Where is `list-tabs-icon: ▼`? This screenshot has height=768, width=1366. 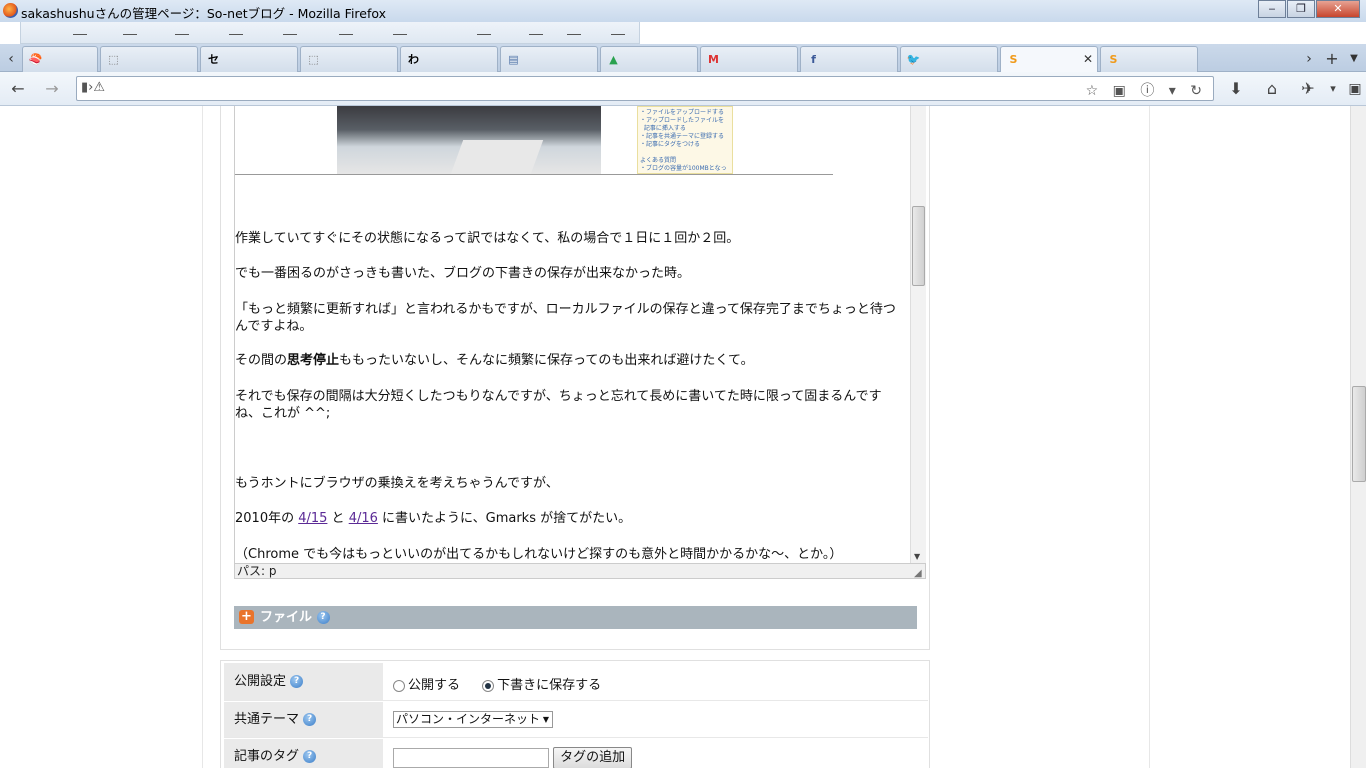
list-tabs-icon: ▼ is located at coordinates (1354, 59).